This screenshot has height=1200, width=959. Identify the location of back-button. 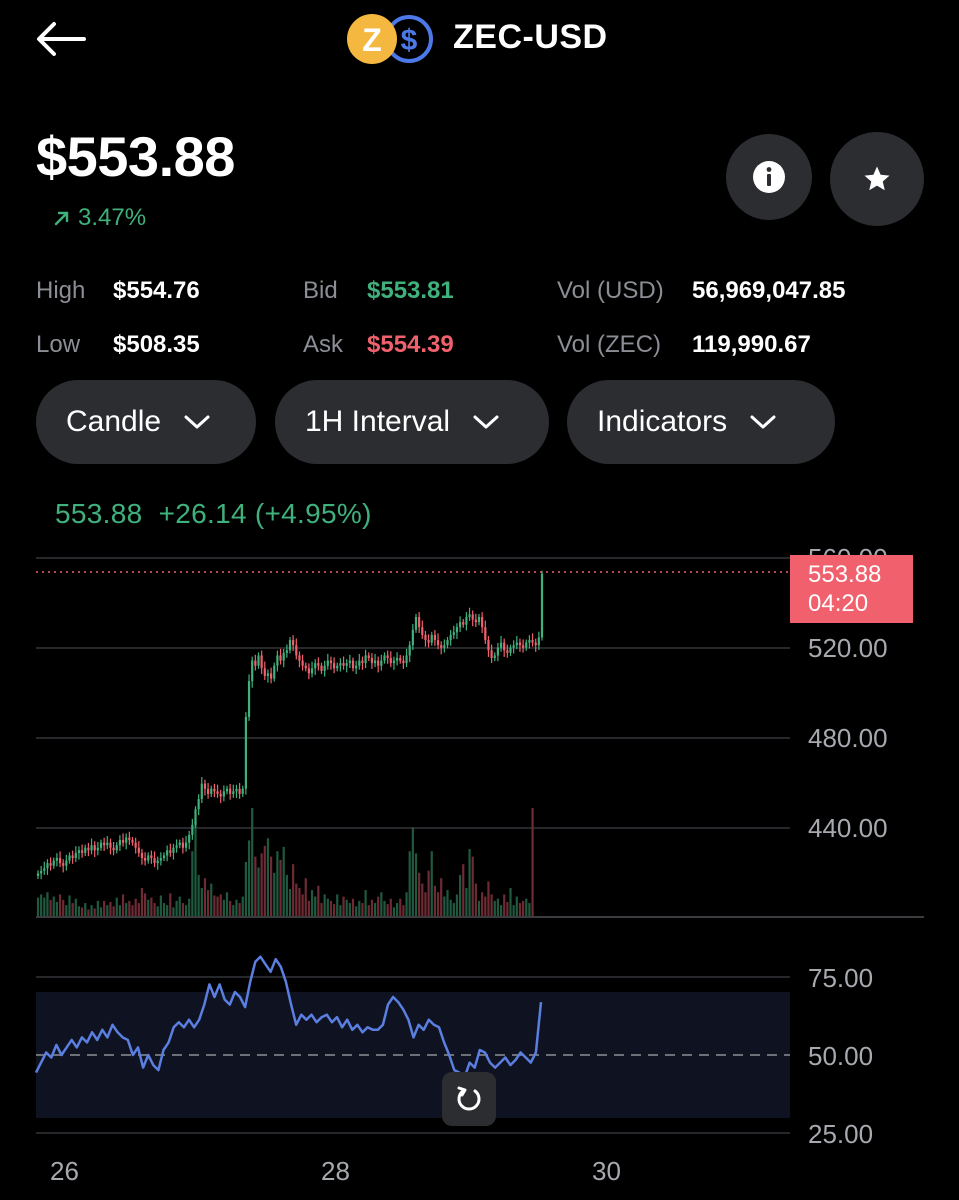
(64, 39).